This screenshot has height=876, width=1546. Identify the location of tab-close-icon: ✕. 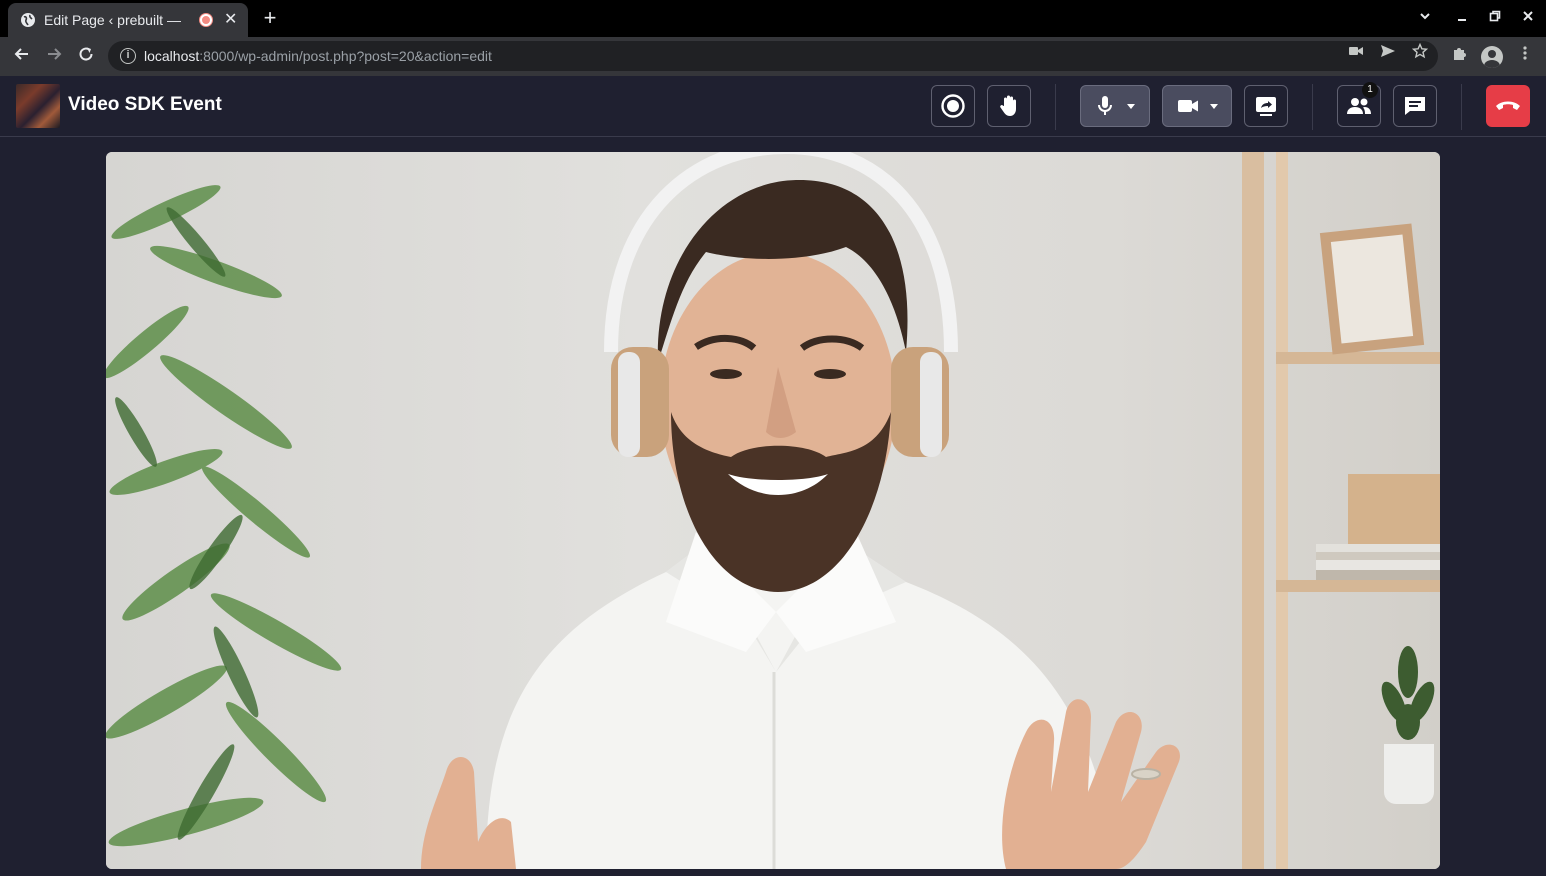
(230, 20).